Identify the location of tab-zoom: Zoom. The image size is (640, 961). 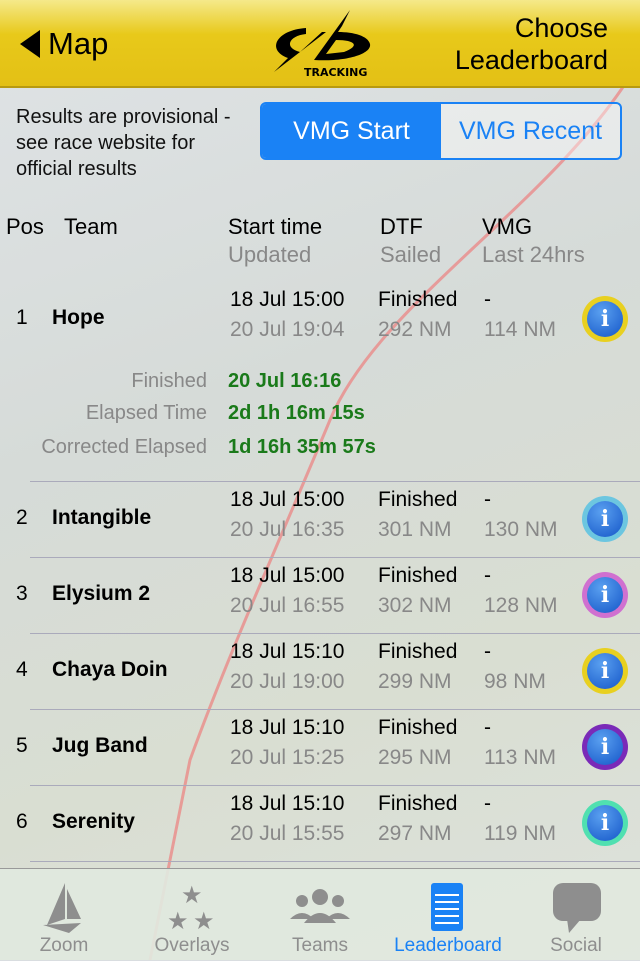
(64, 915).